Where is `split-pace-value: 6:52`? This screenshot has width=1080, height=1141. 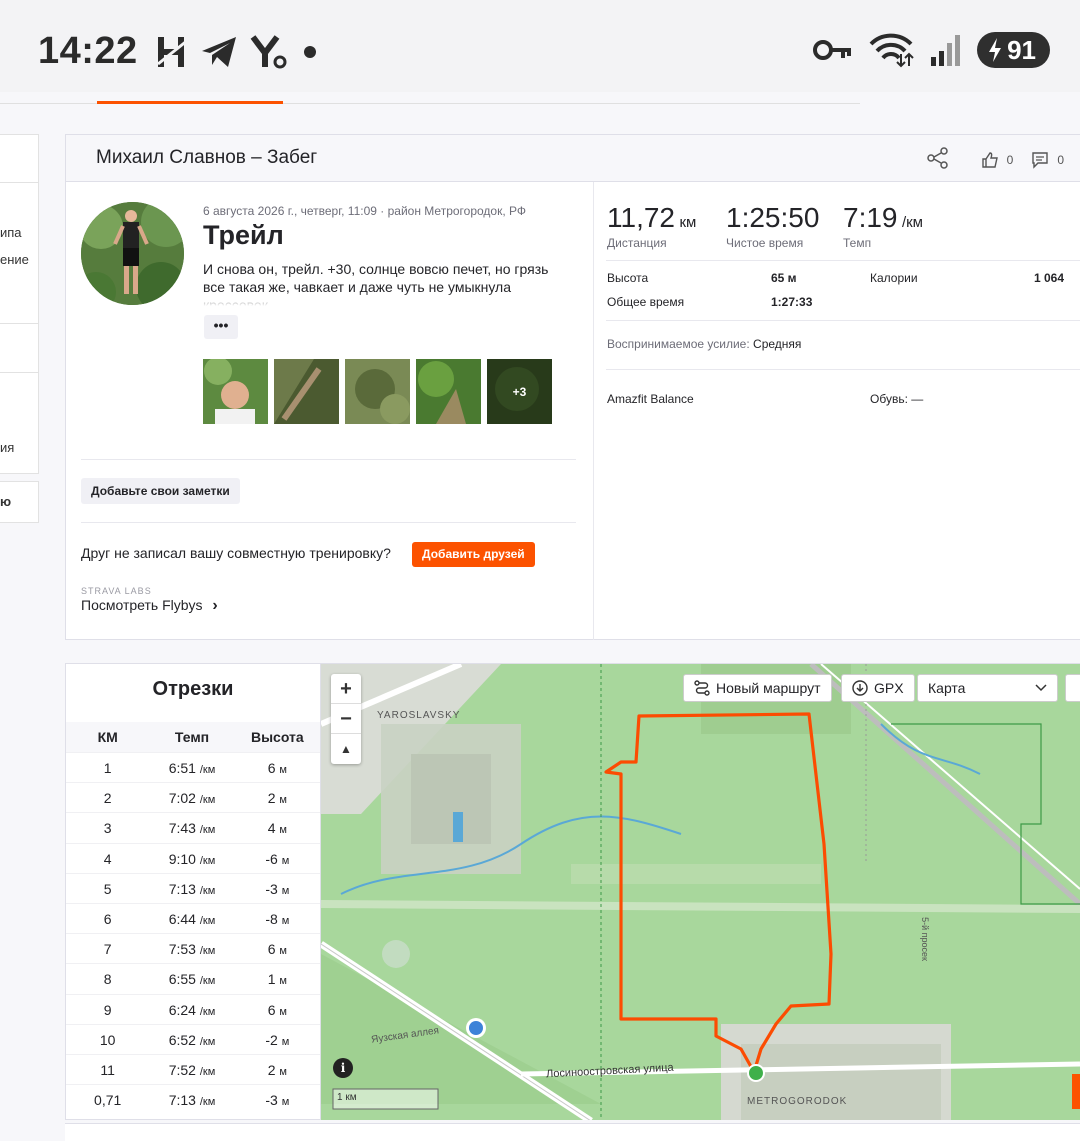
split-pace-value: 6:52 is located at coordinates (182, 1039).